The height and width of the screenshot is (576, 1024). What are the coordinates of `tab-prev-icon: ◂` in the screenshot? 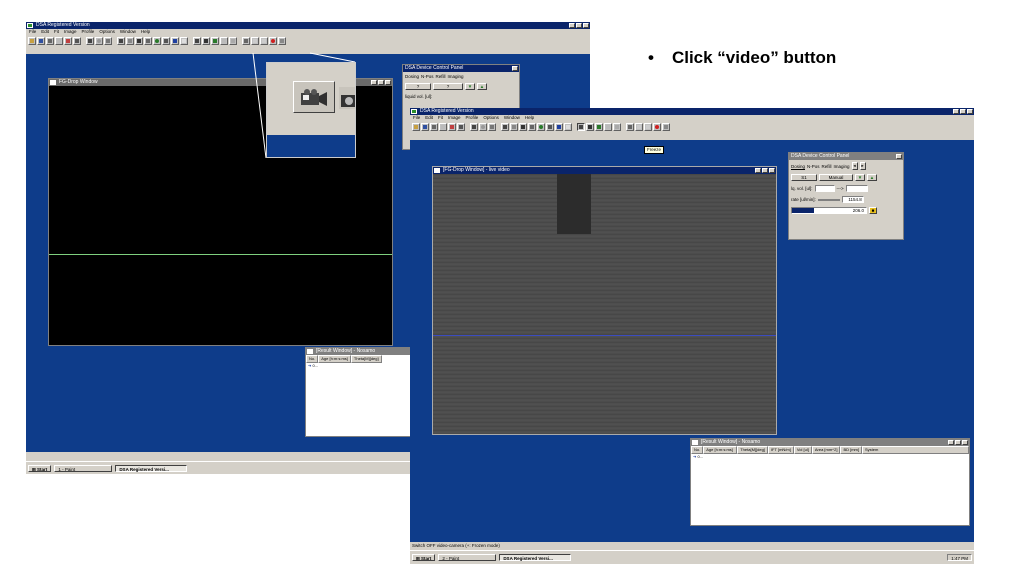 It's located at (854, 166).